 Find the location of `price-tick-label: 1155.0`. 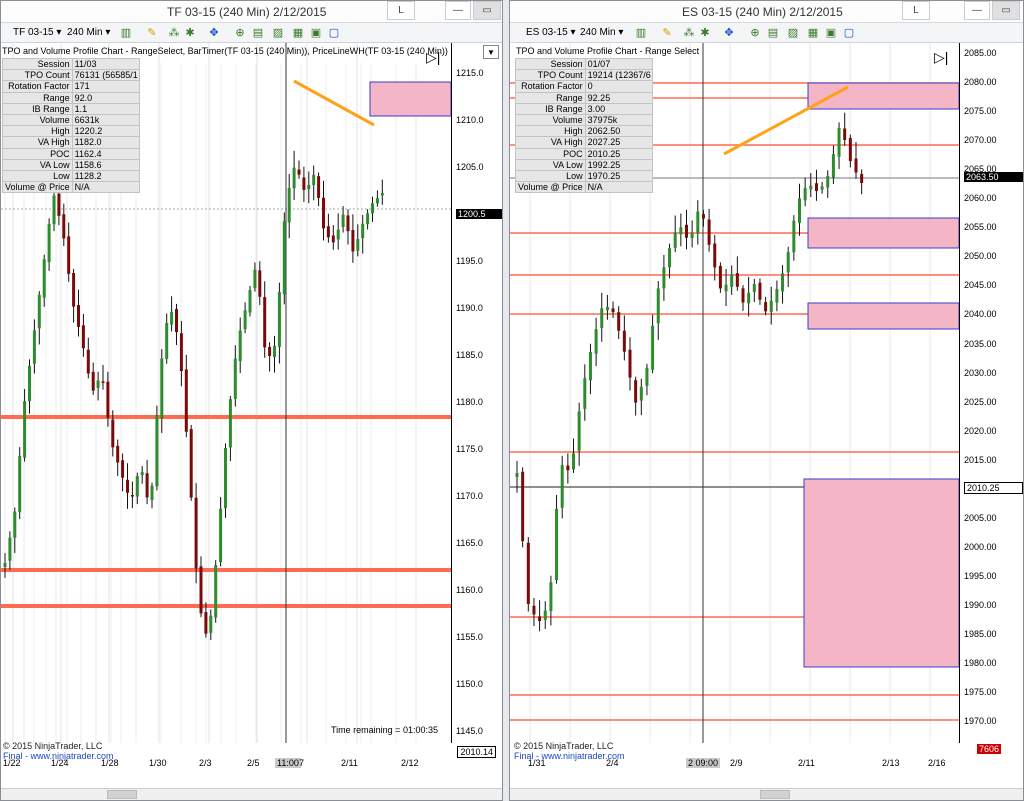

price-tick-label: 1155.0 is located at coordinates (469, 637).